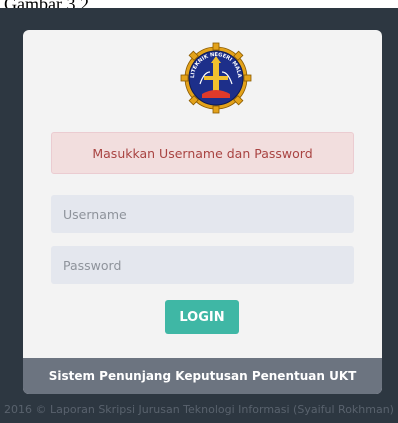 The height and width of the screenshot is (423, 398). Describe the element at coordinates (216, 78) in the screenshot. I see `polinema-logo-icon: POLITEKNIK NEGERI MALANG` at that location.